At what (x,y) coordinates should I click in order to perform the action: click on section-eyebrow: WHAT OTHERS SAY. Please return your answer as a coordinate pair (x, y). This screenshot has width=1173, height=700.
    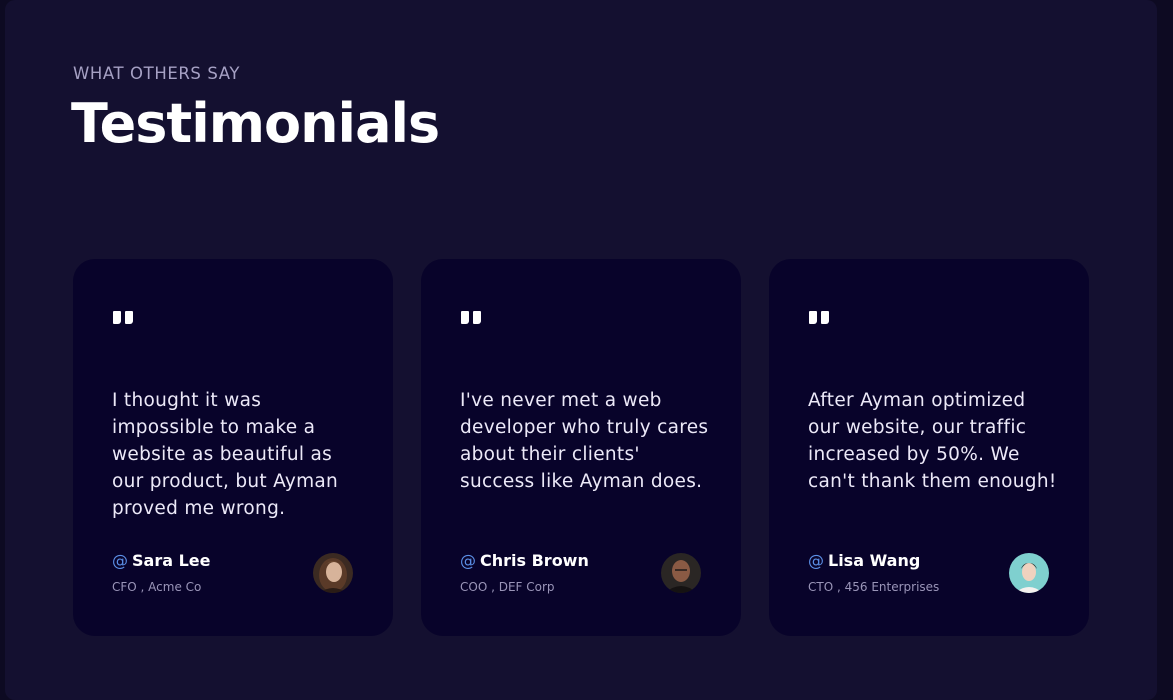
    Looking at the image, I should click on (156, 73).